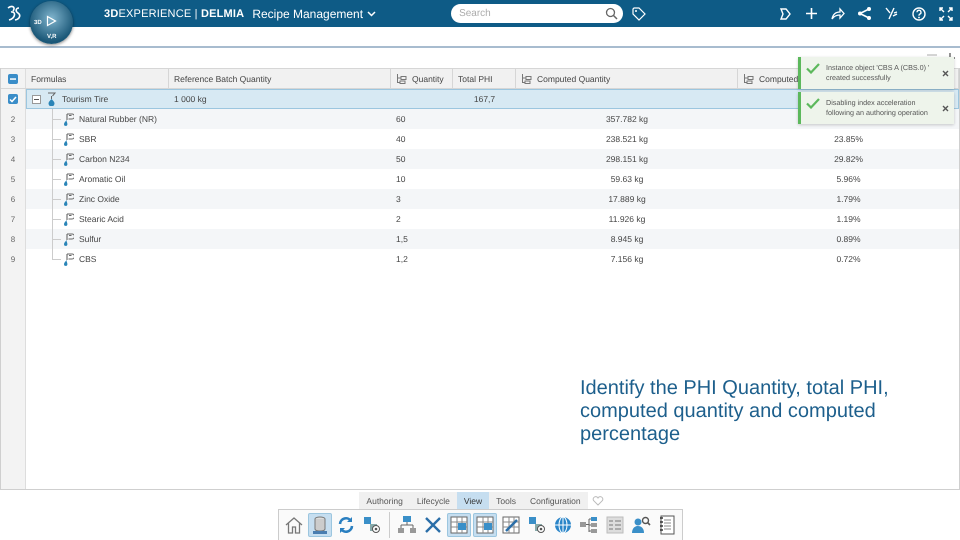  I want to click on action-tab: Authoring, so click(384, 500).